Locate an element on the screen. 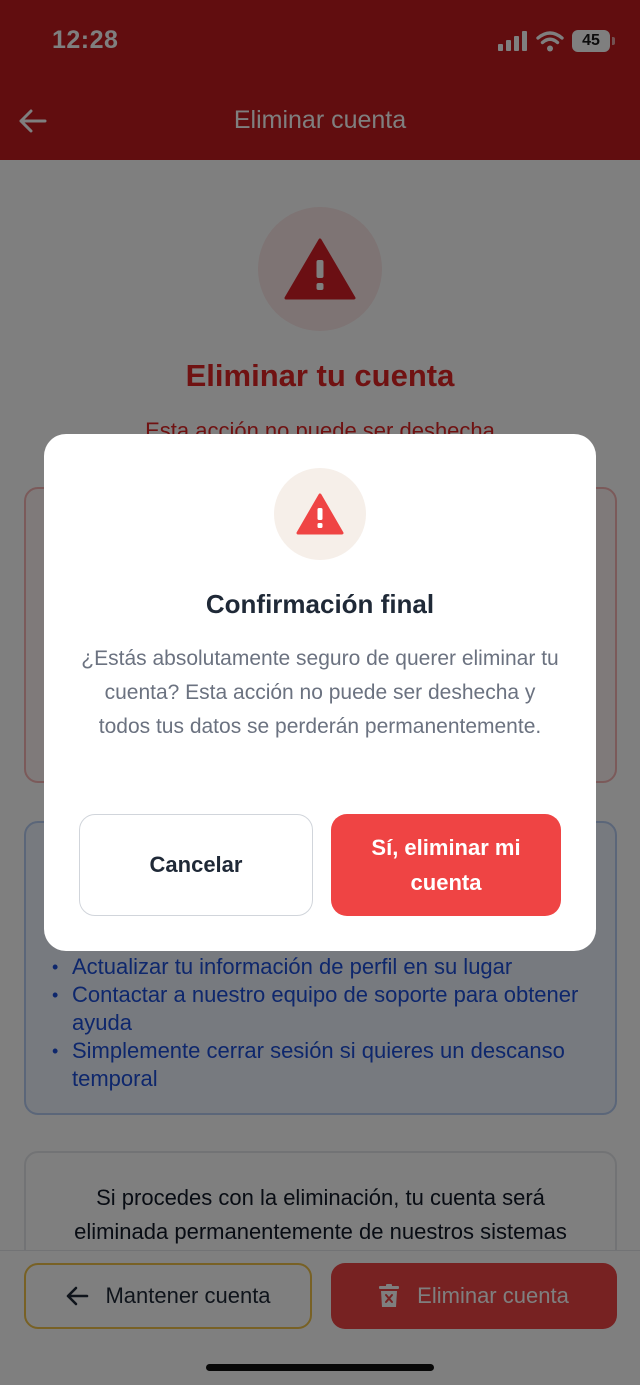  confirm-delete-button: Sí, eliminar mi cuenta is located at coordinates (446, 865).